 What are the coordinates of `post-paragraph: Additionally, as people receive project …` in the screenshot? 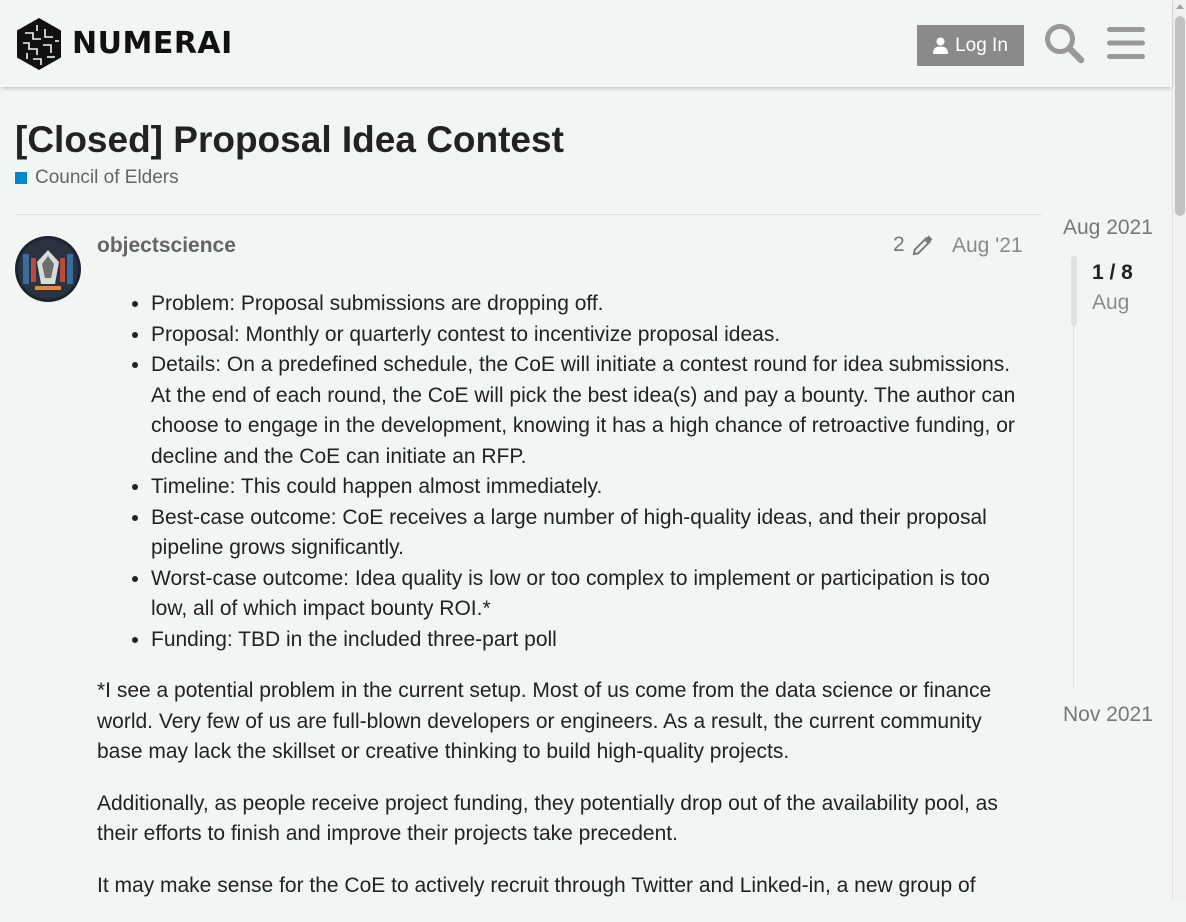 It's located at (547, 818).